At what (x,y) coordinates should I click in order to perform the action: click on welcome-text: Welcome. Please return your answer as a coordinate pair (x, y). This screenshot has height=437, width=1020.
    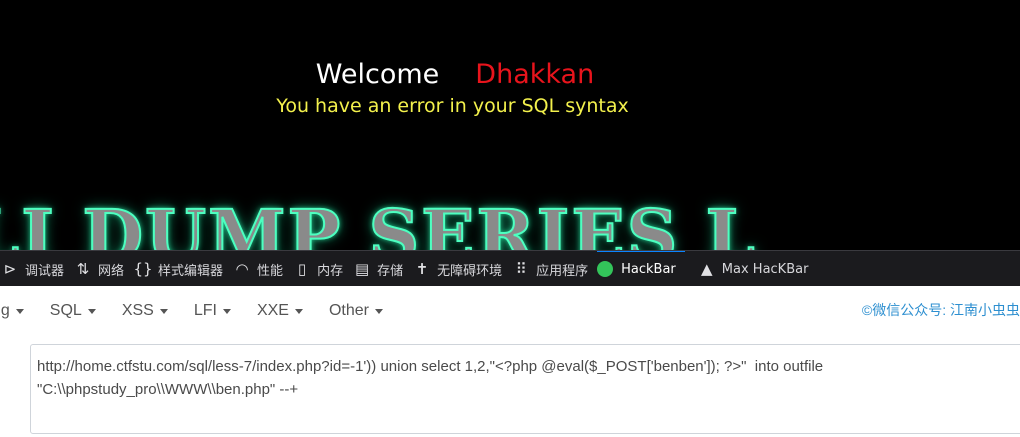
    Looking at the image, I should click on (377, 74).